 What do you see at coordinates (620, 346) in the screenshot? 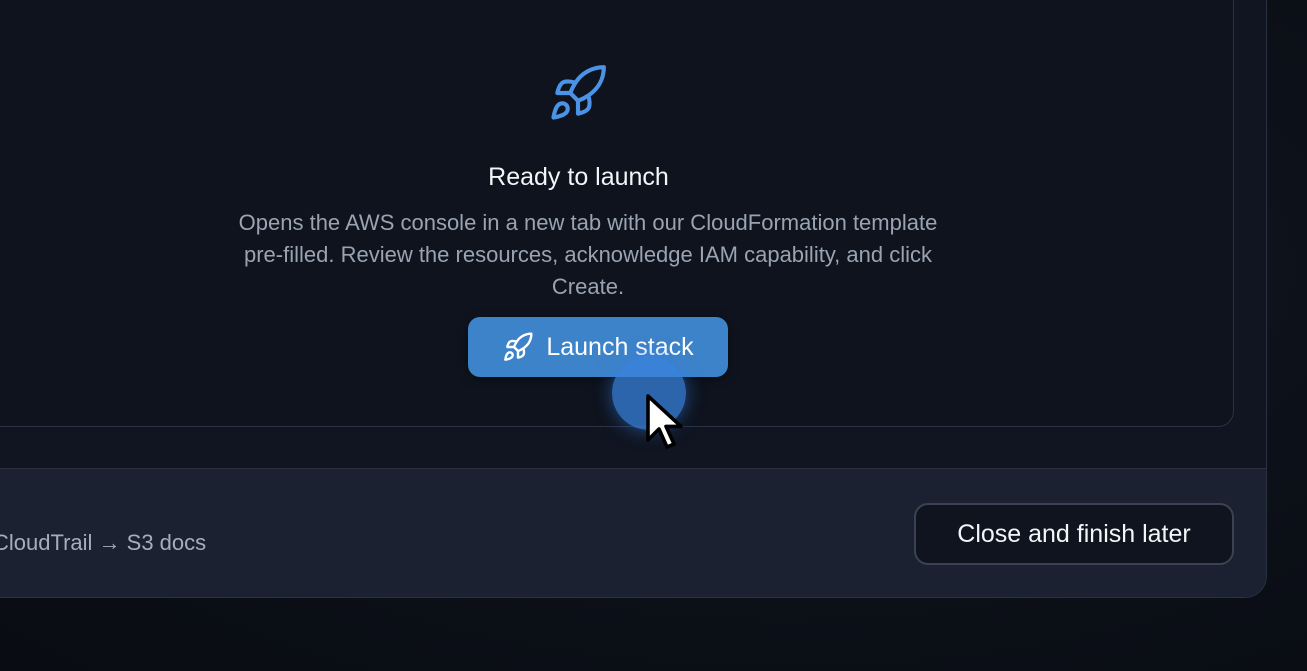
I see `launch-stack-label: Launch stack` at bounding box center [620, 346].